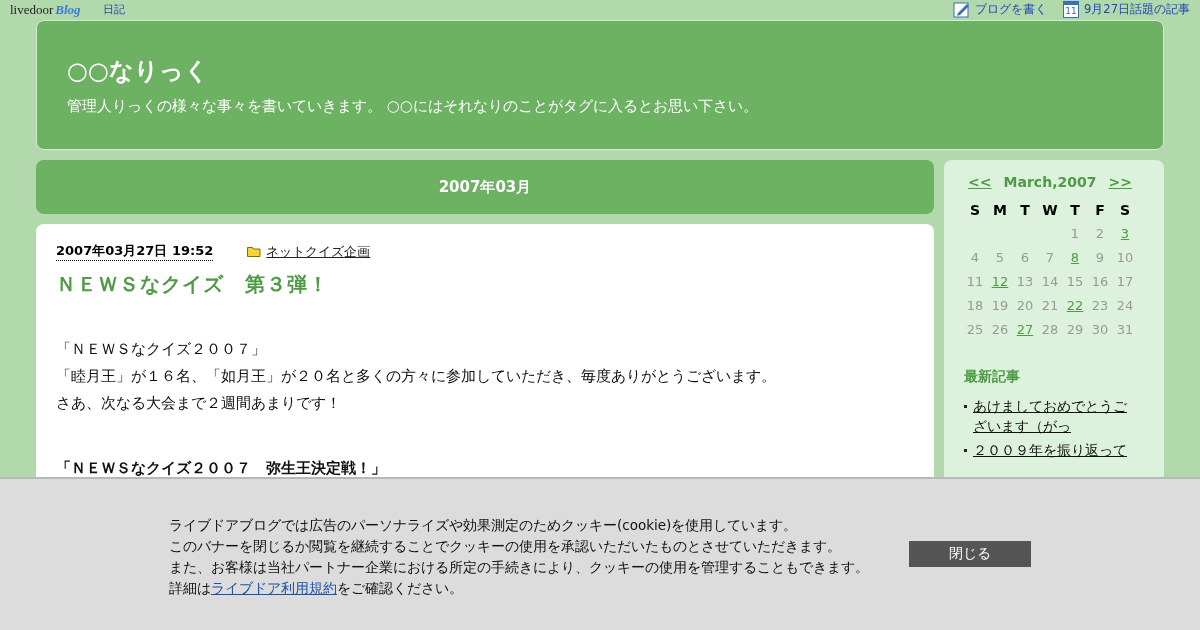 This screenshot has height=630, width=1200. What do you see at coordinates (505, 546) in the screenshot?
I see `banner-text: このバナーを閉じるか閲覧を継続することでクッキーの使用を承認いただいたものとさせていただきます。` at bounding box center [505, 546].